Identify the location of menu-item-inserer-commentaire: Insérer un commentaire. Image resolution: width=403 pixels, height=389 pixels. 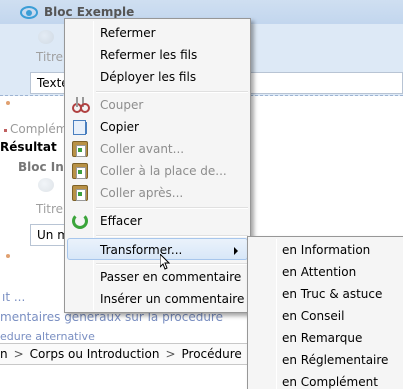
(157, 299).